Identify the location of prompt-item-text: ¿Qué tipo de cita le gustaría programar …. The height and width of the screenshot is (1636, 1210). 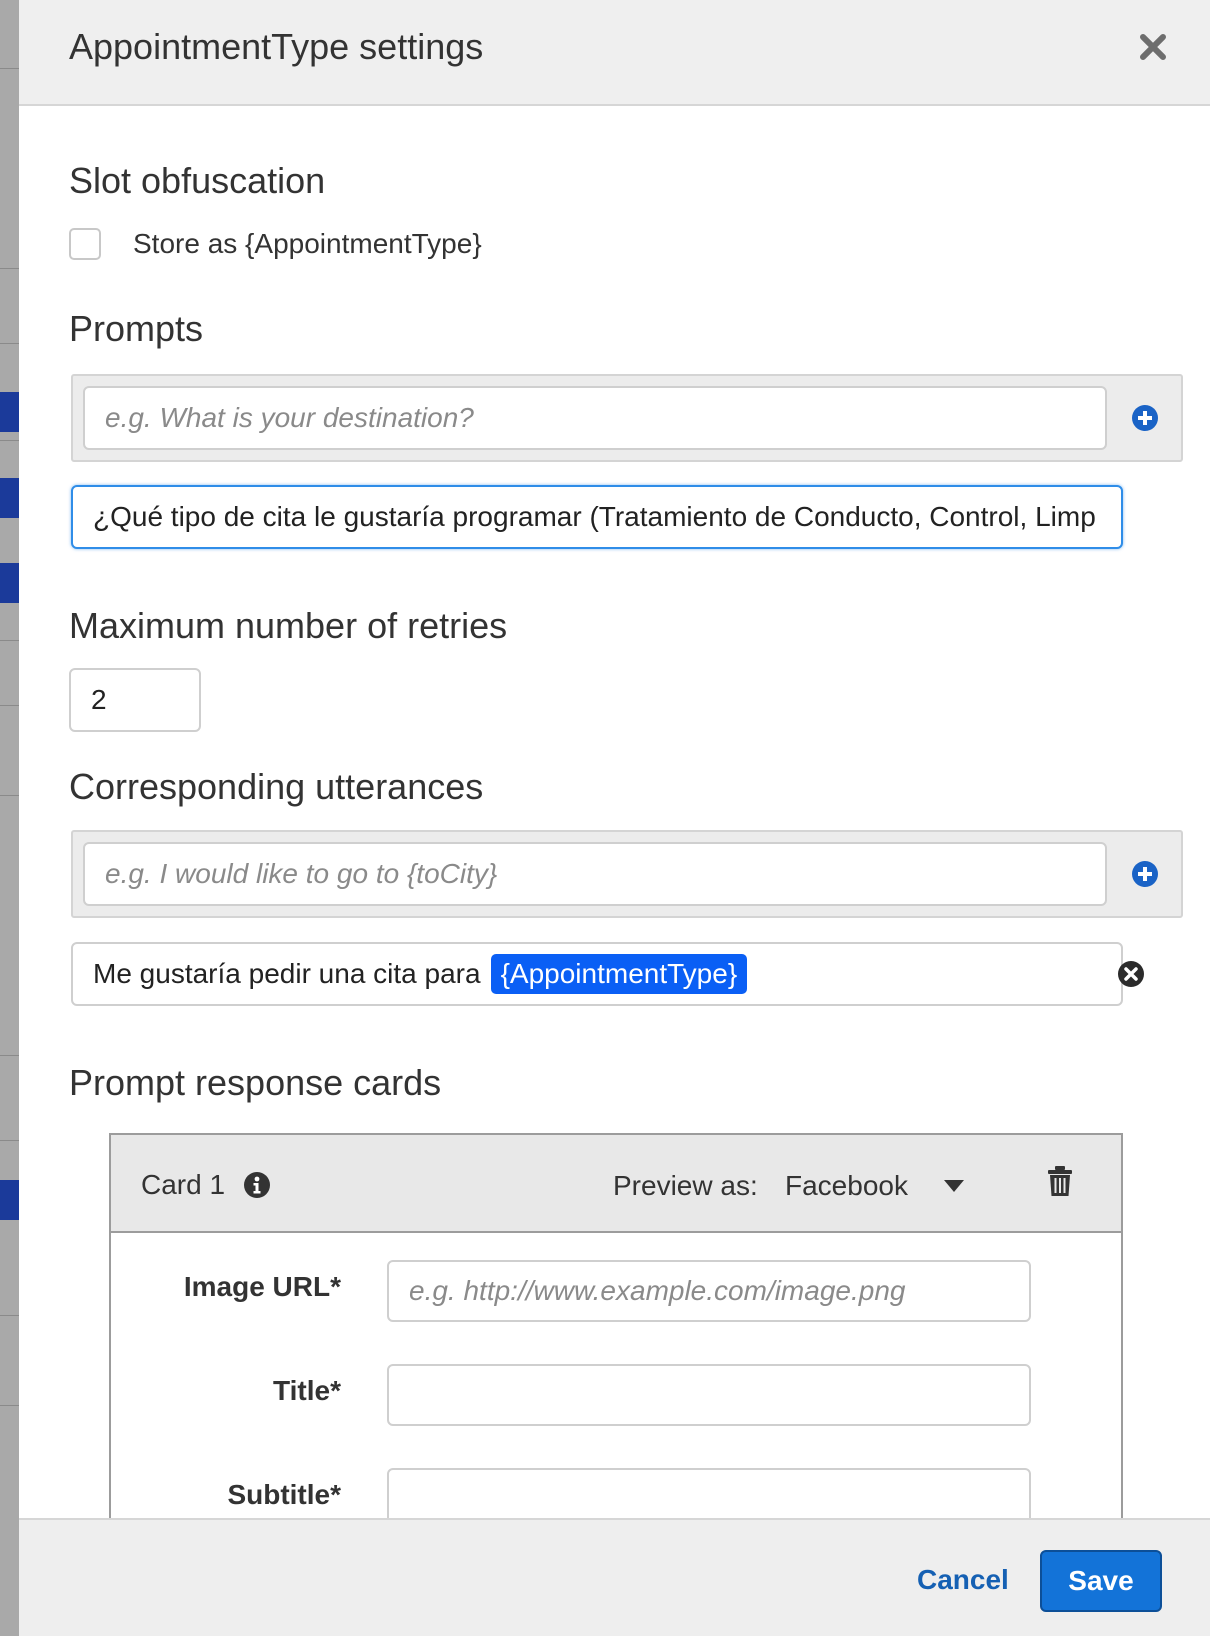
(594, 516).